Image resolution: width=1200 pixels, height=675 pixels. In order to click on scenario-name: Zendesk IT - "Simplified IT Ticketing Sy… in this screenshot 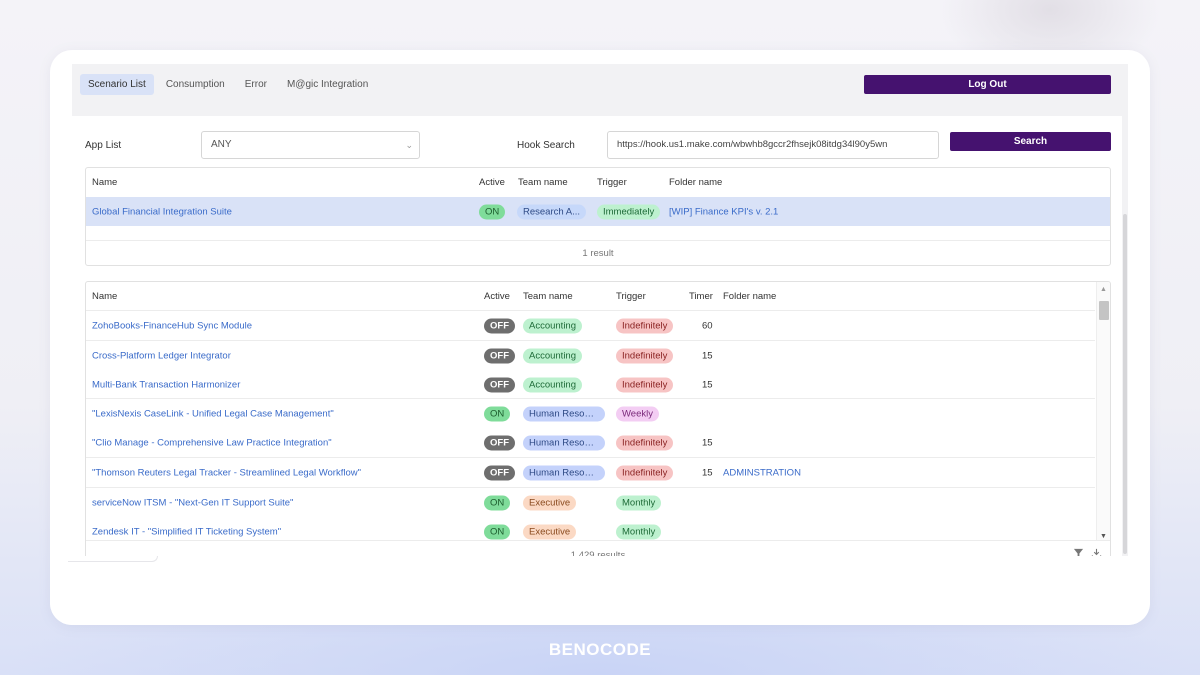, I will do `click(186, 531)`.